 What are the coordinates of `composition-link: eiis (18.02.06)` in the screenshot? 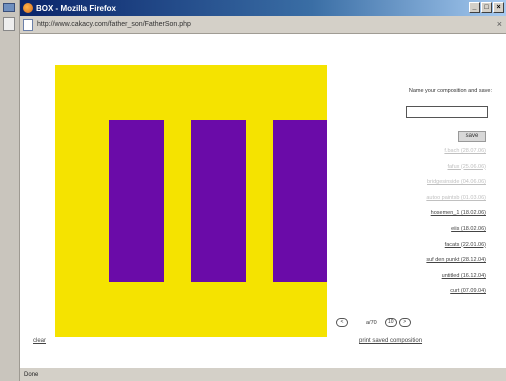 It's located at (456, 232).